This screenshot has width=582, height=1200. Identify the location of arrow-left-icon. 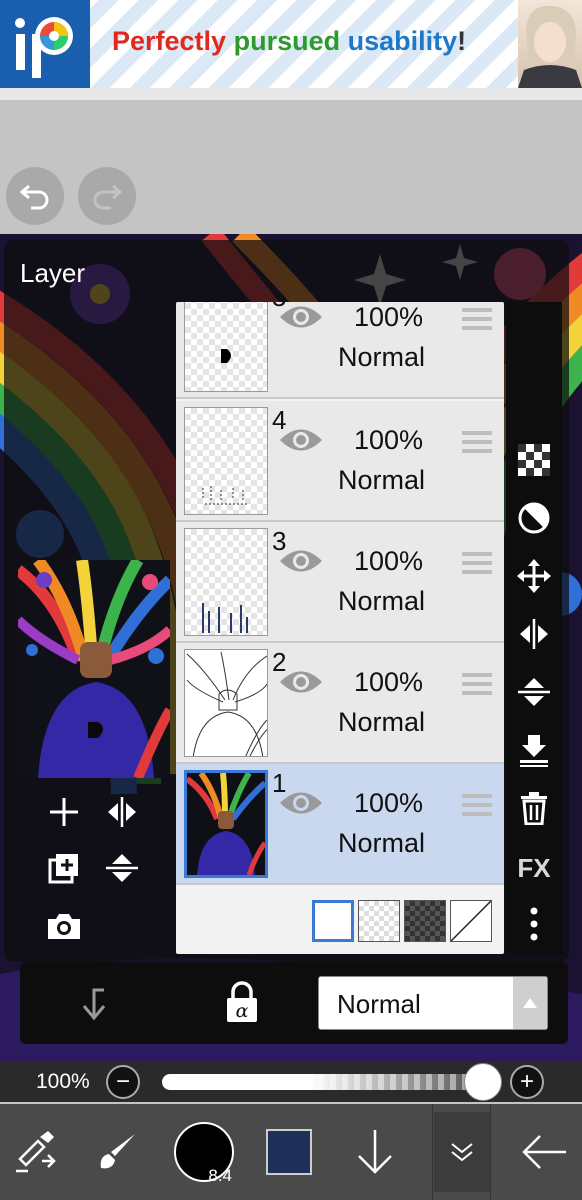
(544, 1152).